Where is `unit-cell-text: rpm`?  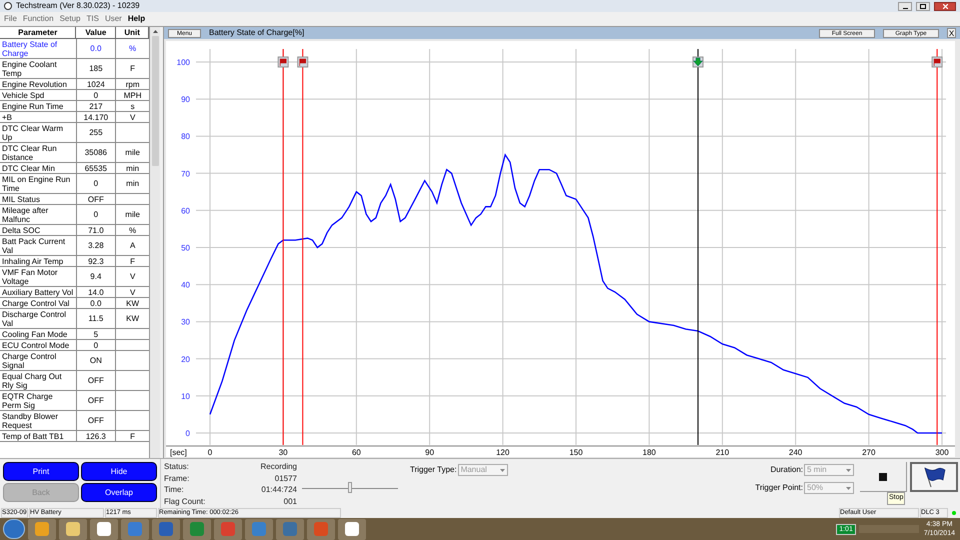 unit-cell-text: rpm is located at coordinates (132, 84).